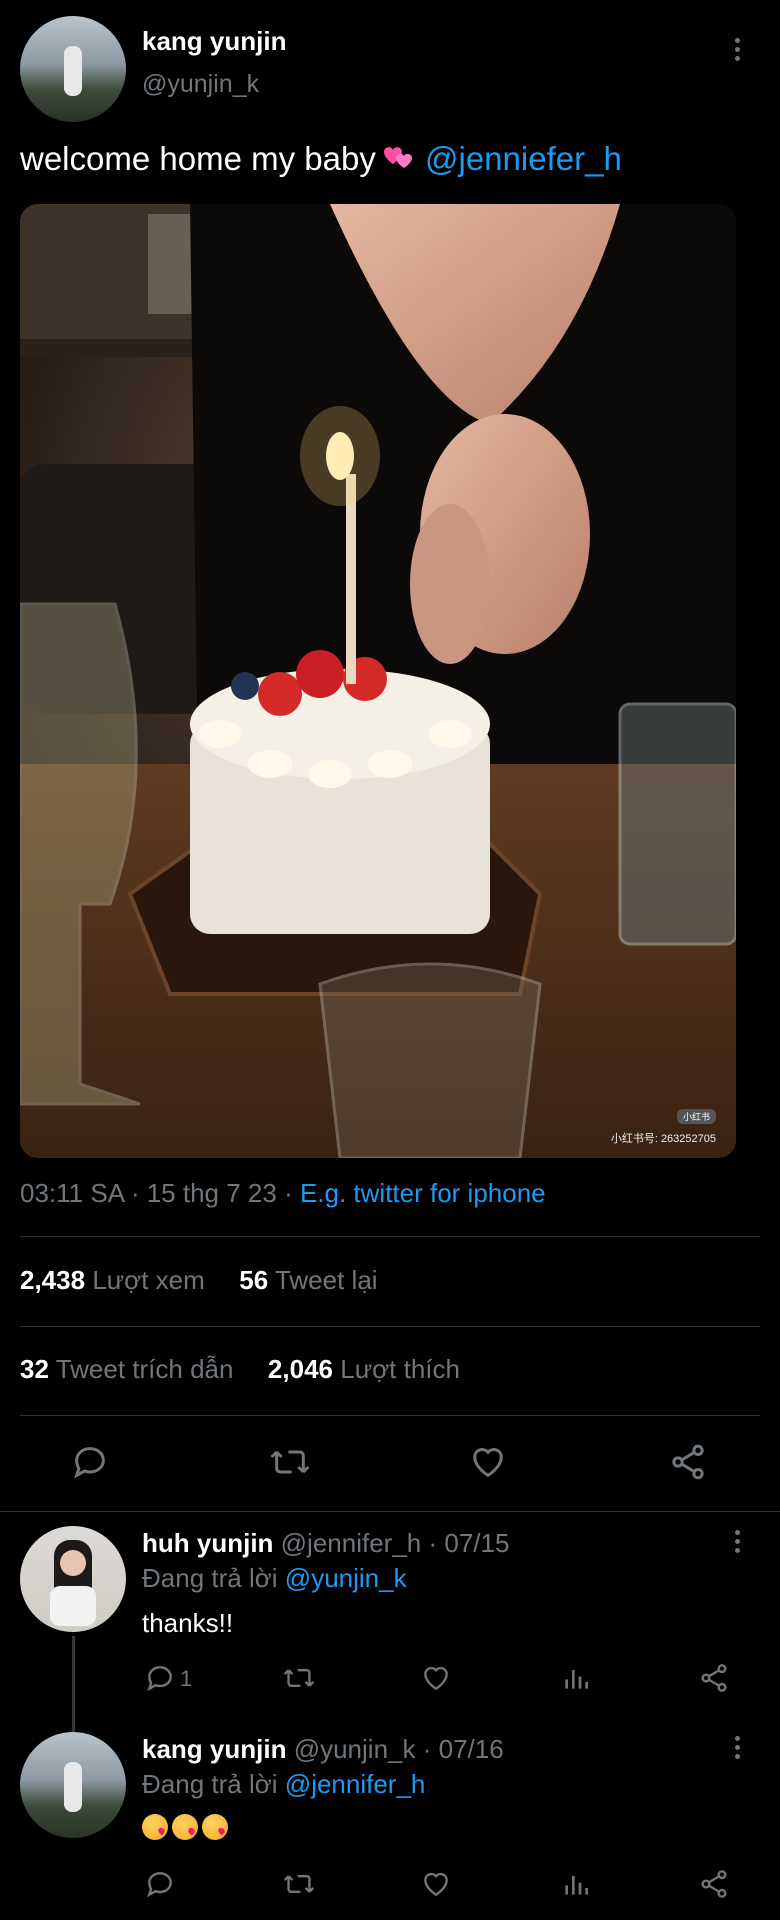 This screenshot has height=1920, width=780. I want to click on tweet-source: E.g. twitter for iphone, so click(423, 1193).